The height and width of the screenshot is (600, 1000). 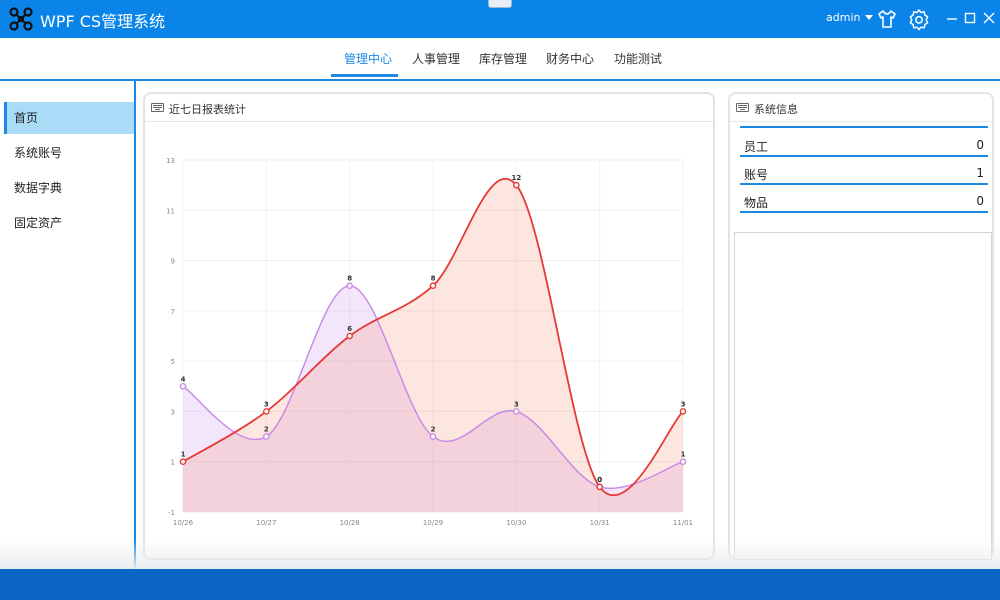 What do you see at coordinates (350, 523) in the screenshot?
I see `x-tick-label: 10/28` at bounding box center [350, 523].